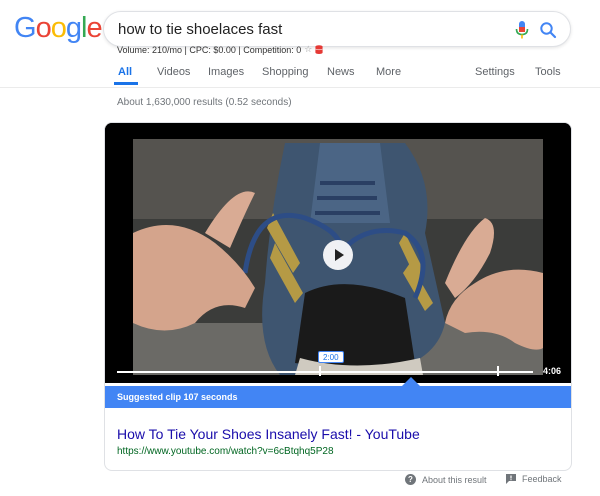 The image size is (600, 496). I want to click on play-icon, so click(339, 255).